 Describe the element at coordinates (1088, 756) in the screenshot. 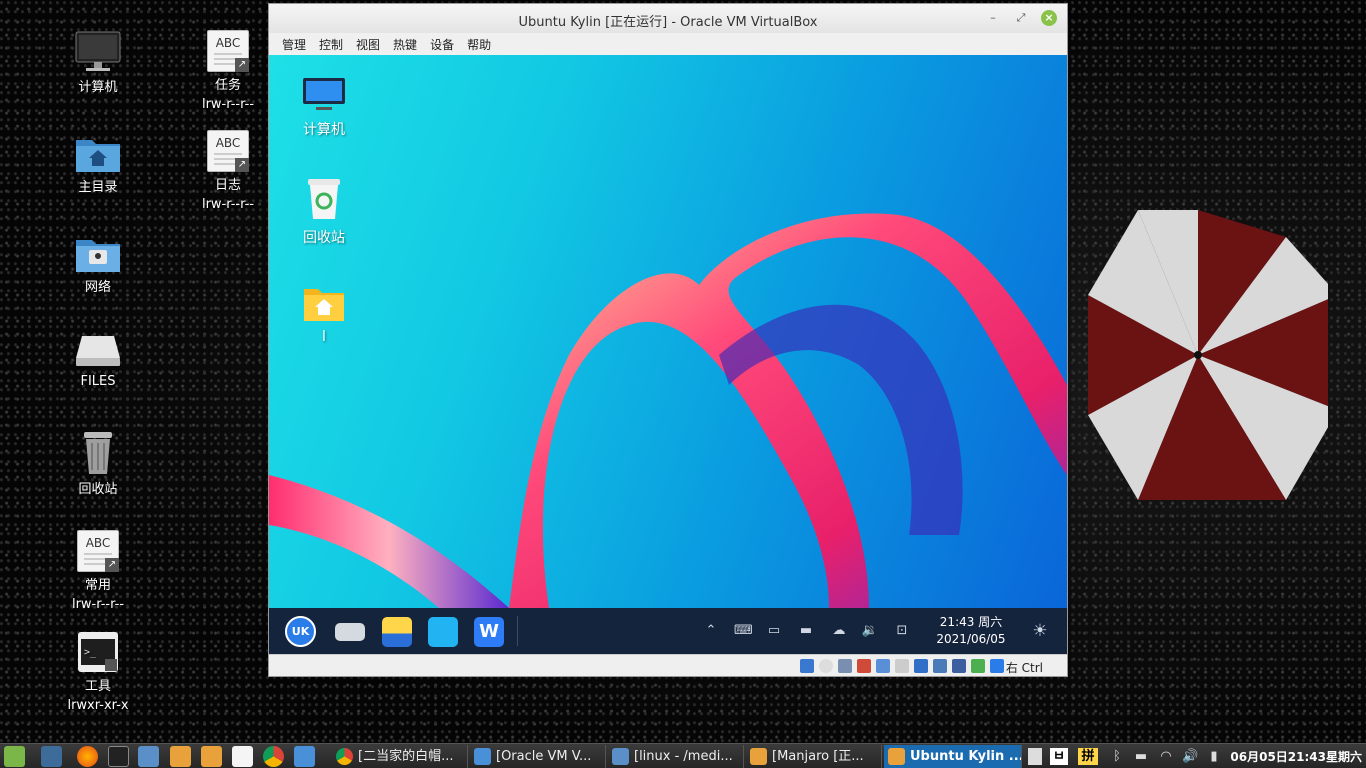

I see `ime-pinyin-icon: 拼` at that location.